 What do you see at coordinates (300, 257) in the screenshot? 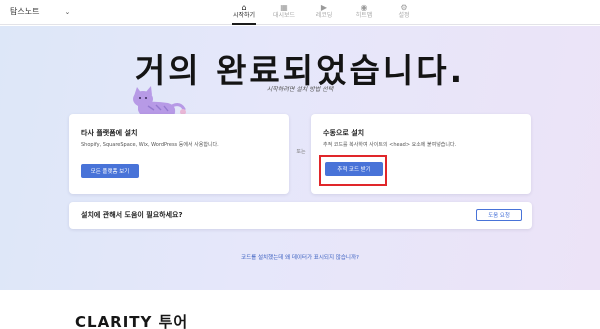
I see `no-data-help-link: 코드를 설치했는데 왜 데이터가 표시되지 않습니까?` at bounding box center [300, 257].